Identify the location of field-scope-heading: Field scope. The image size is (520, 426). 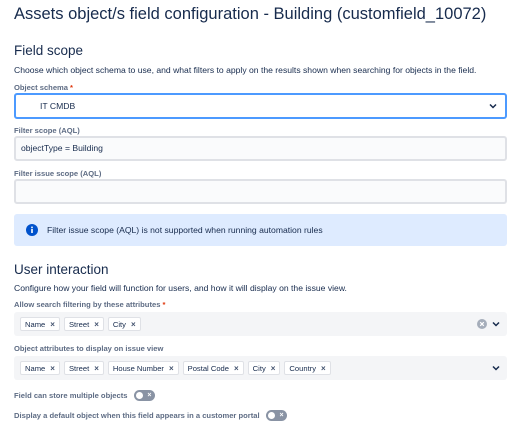
(49, 50).